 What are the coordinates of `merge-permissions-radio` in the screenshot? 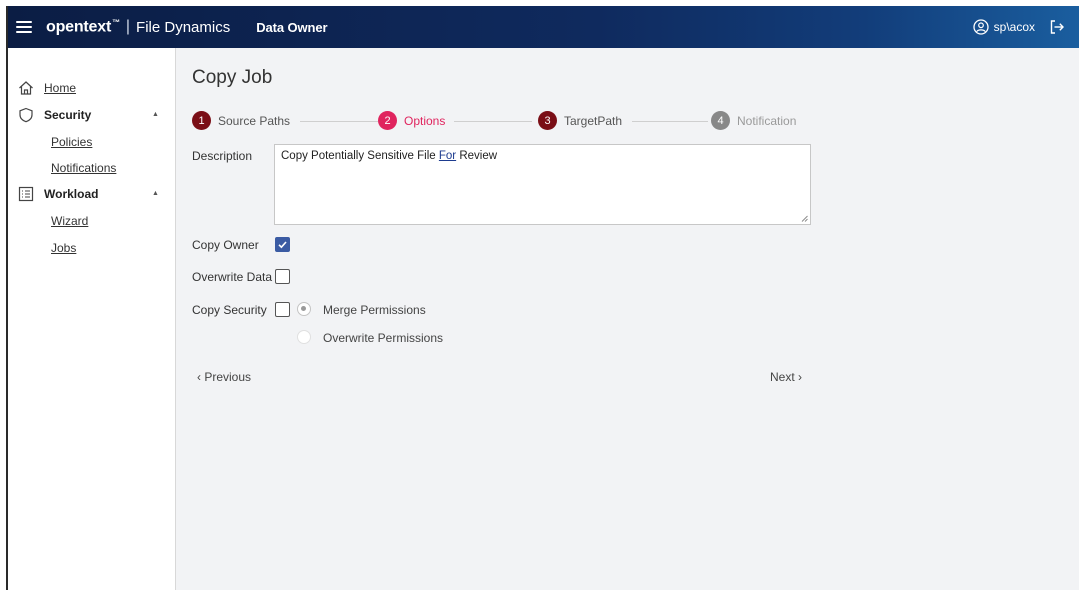 It's located at (304, 309).